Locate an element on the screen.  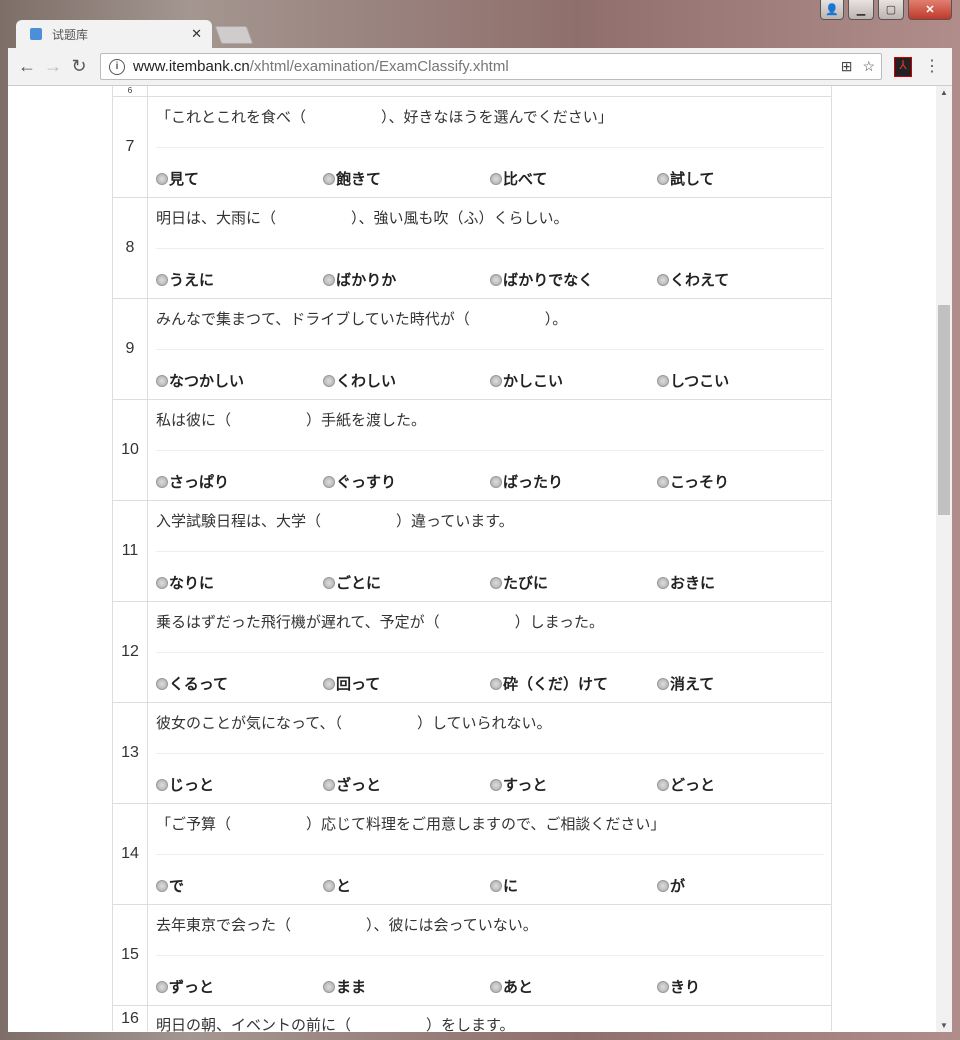
answer-option: 試して is located at coordinates (740, 178).